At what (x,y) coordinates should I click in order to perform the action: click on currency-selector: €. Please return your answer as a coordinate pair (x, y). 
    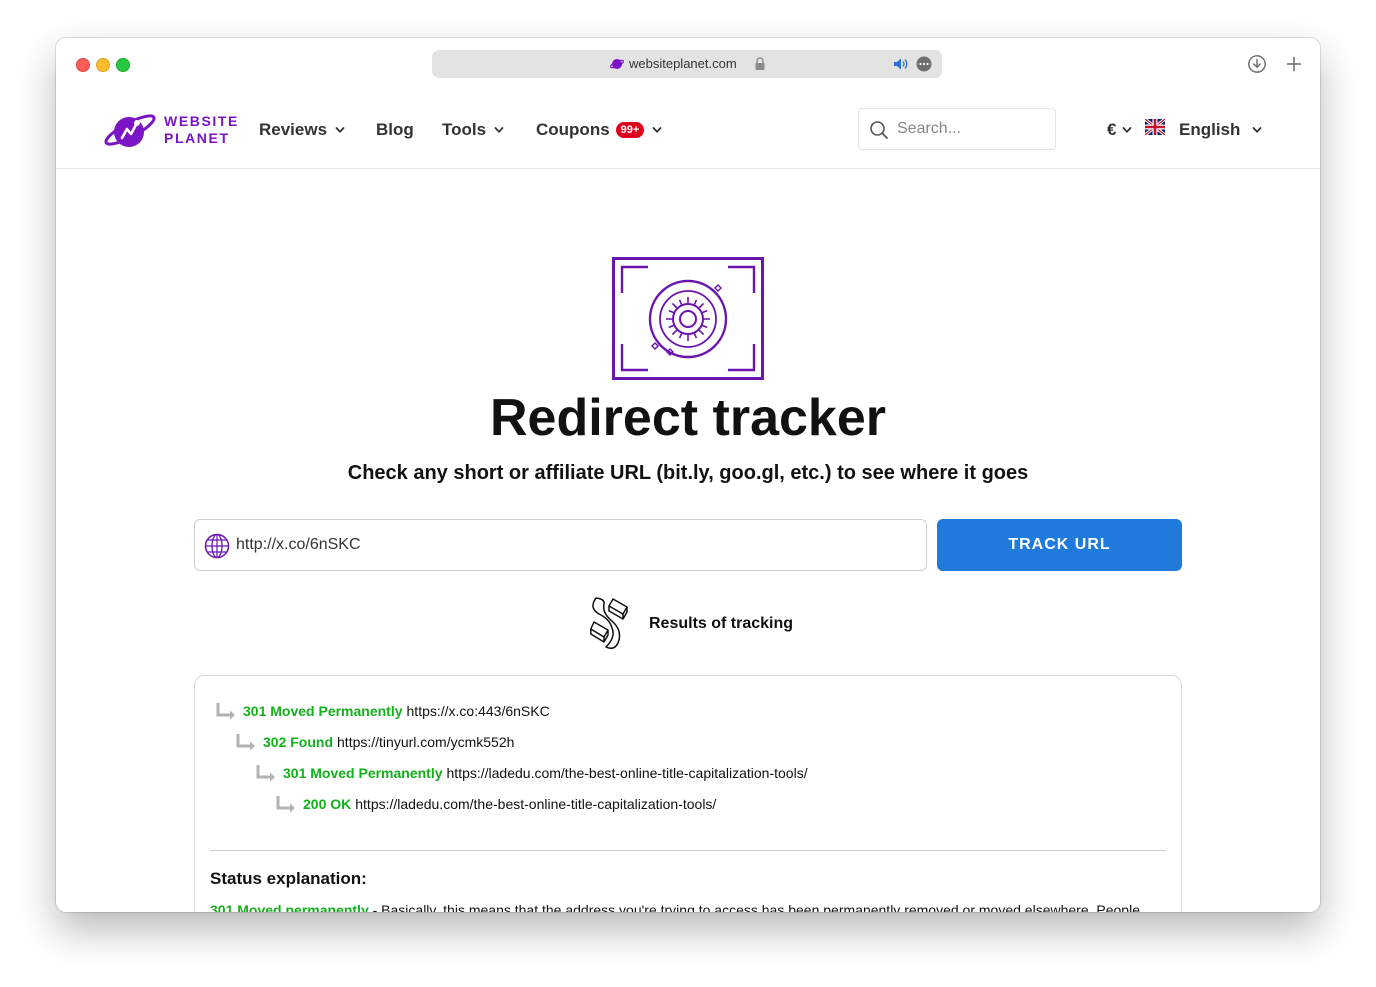
    Looking at the image, I should click on (1119, 130).